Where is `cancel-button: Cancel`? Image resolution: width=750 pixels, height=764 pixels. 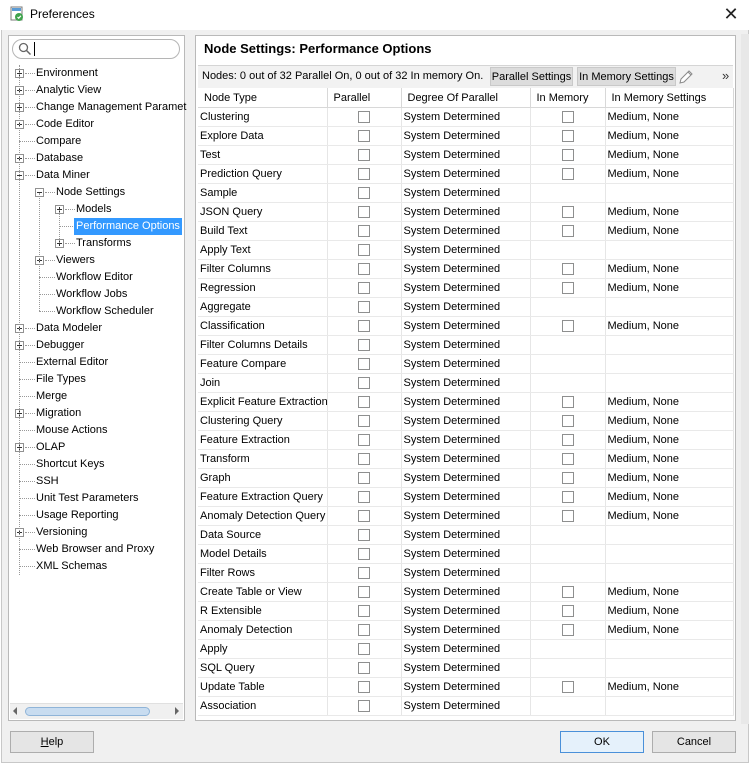 cancel-button: Cancel is located at coordinates (694, 742).